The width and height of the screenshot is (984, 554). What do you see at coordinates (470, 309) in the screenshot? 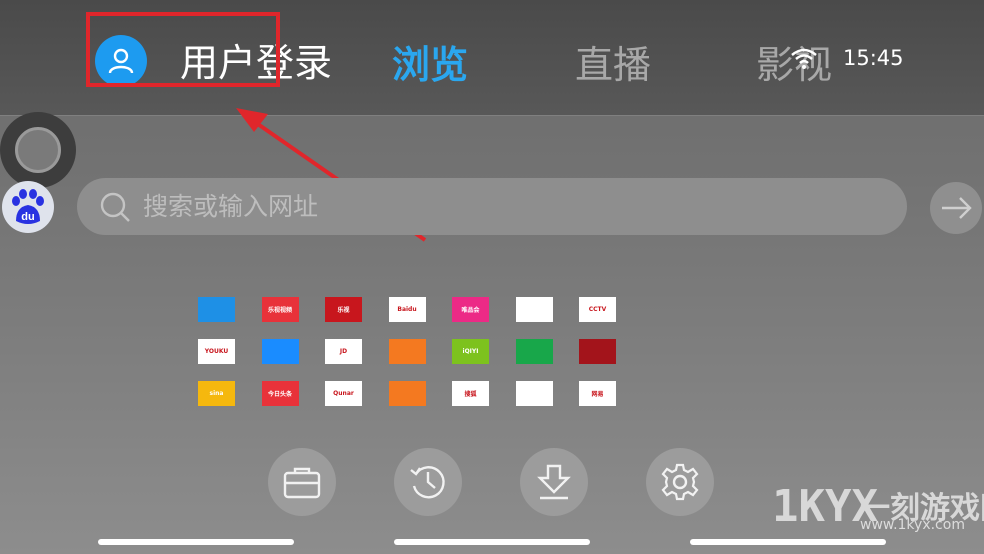
I see `site-tile-5: 唯品会` at bounding box center [470, 309].